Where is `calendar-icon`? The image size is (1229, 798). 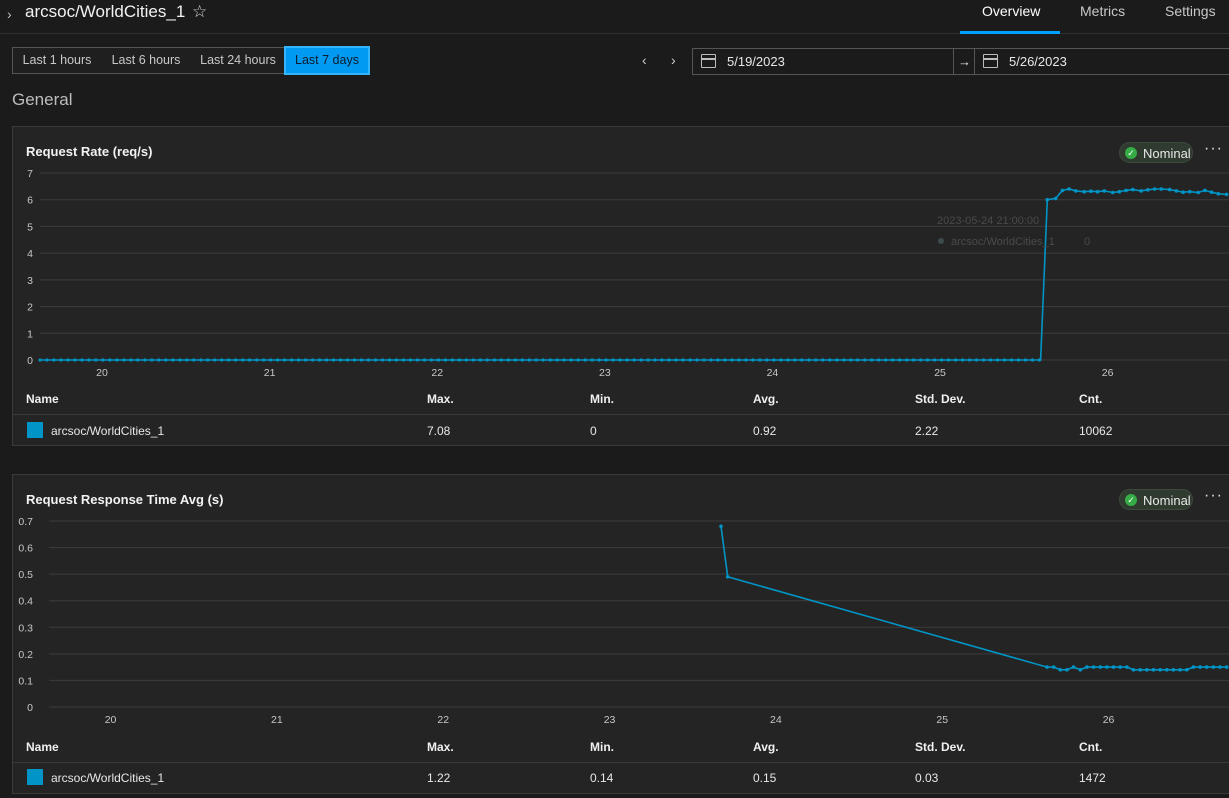 calendar-icon is located at coordinates (990, 61).